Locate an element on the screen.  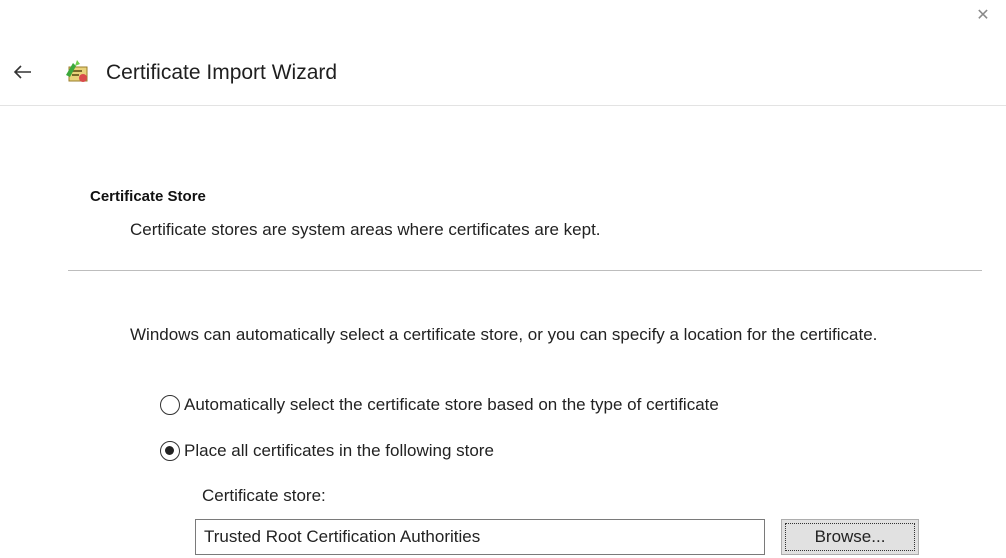
close-icon: ✕ is located at coordinates (983, 15).